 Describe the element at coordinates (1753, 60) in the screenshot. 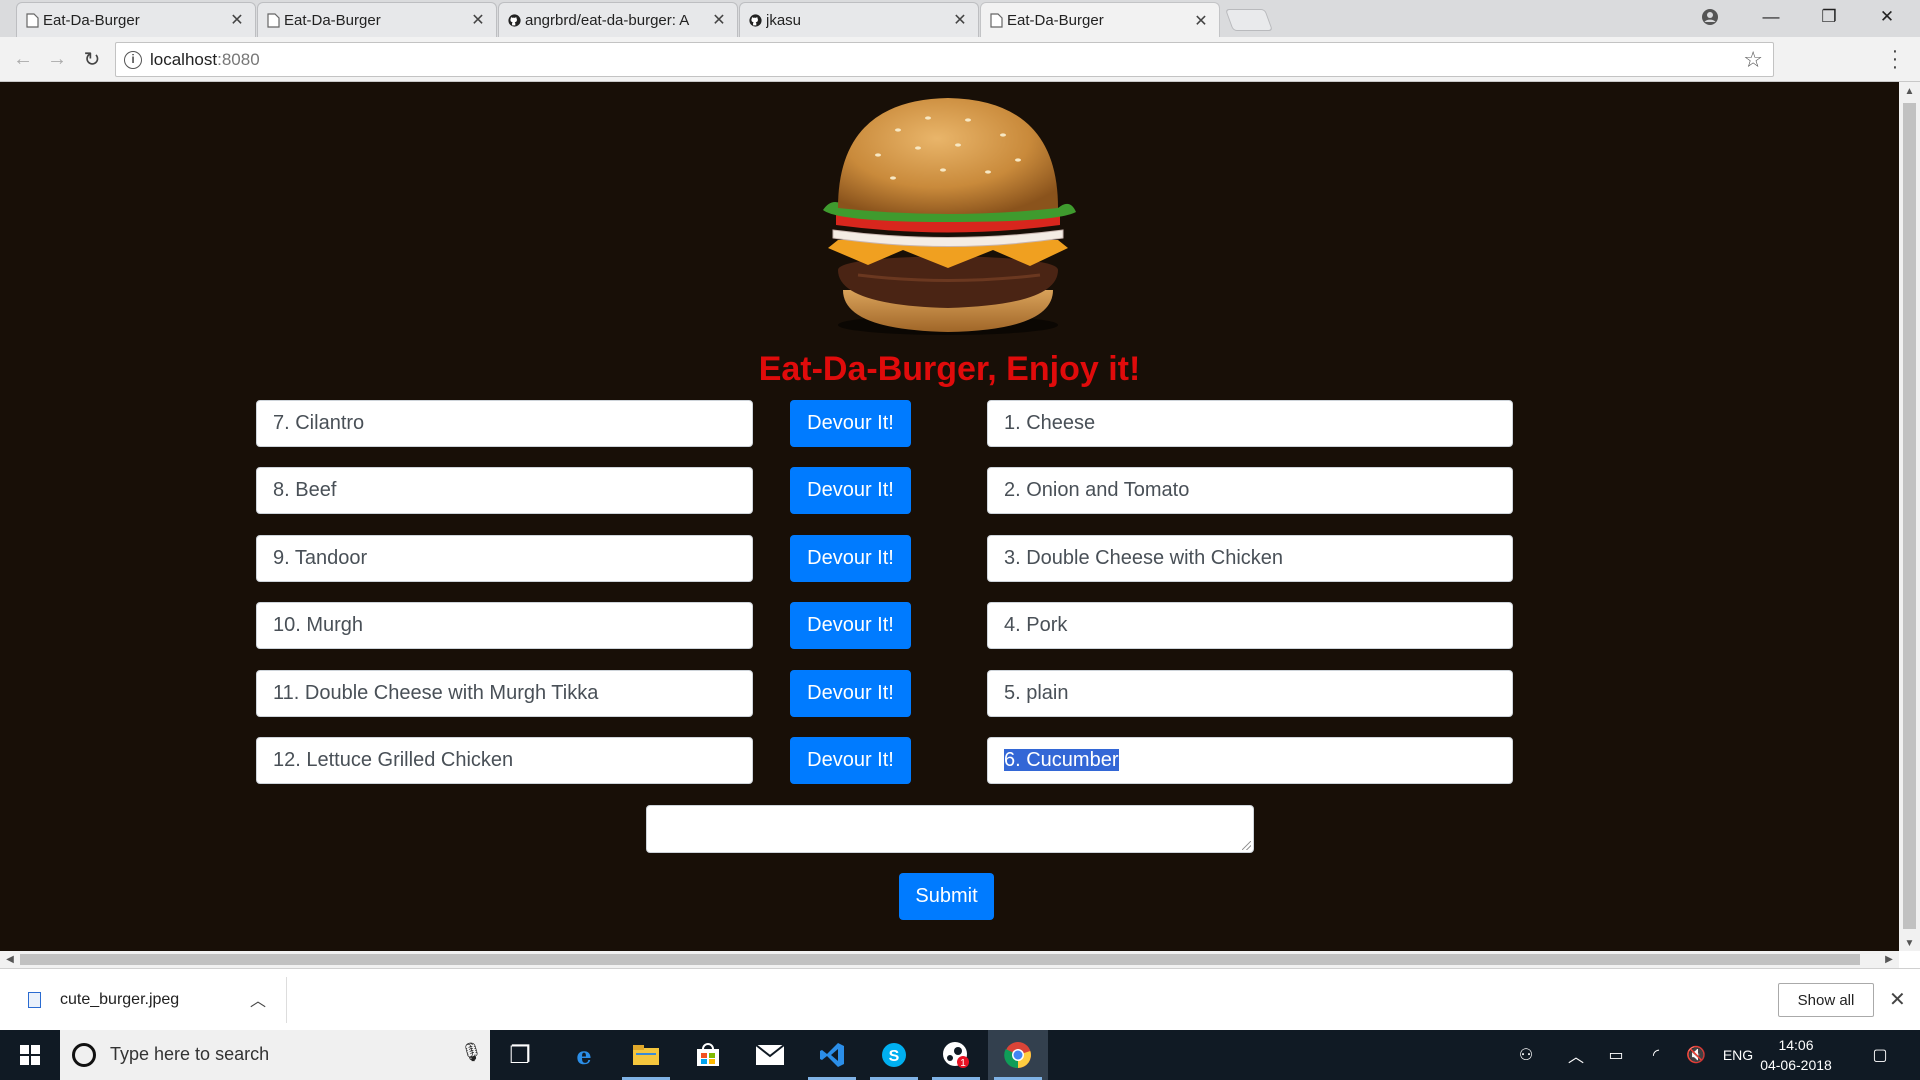

I see `bookmark-star-icon: ☆` at that location.